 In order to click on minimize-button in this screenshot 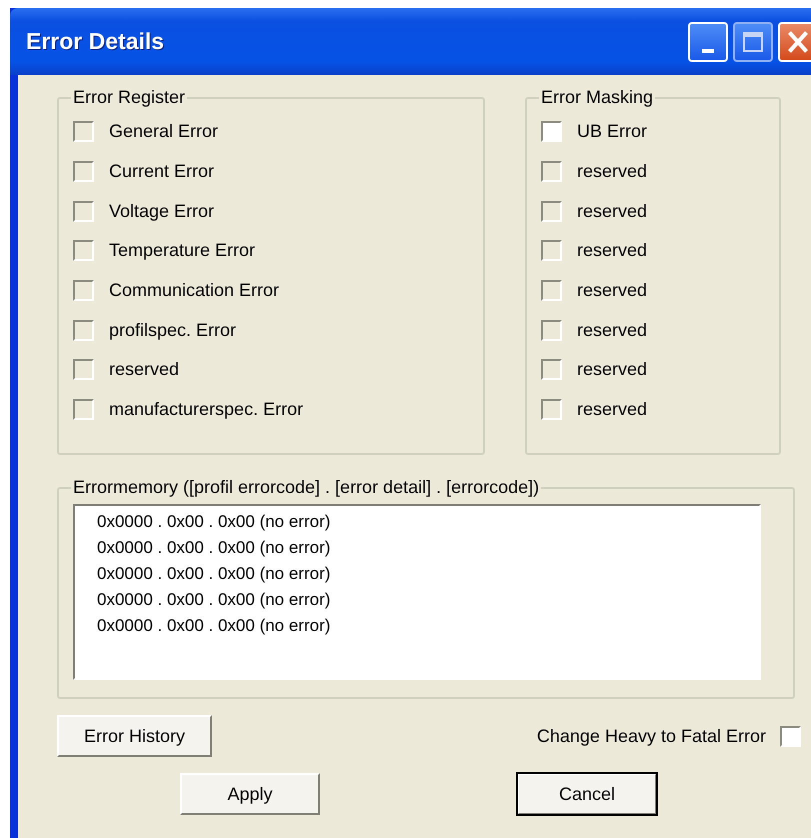, I will do `click(708, 42)`.